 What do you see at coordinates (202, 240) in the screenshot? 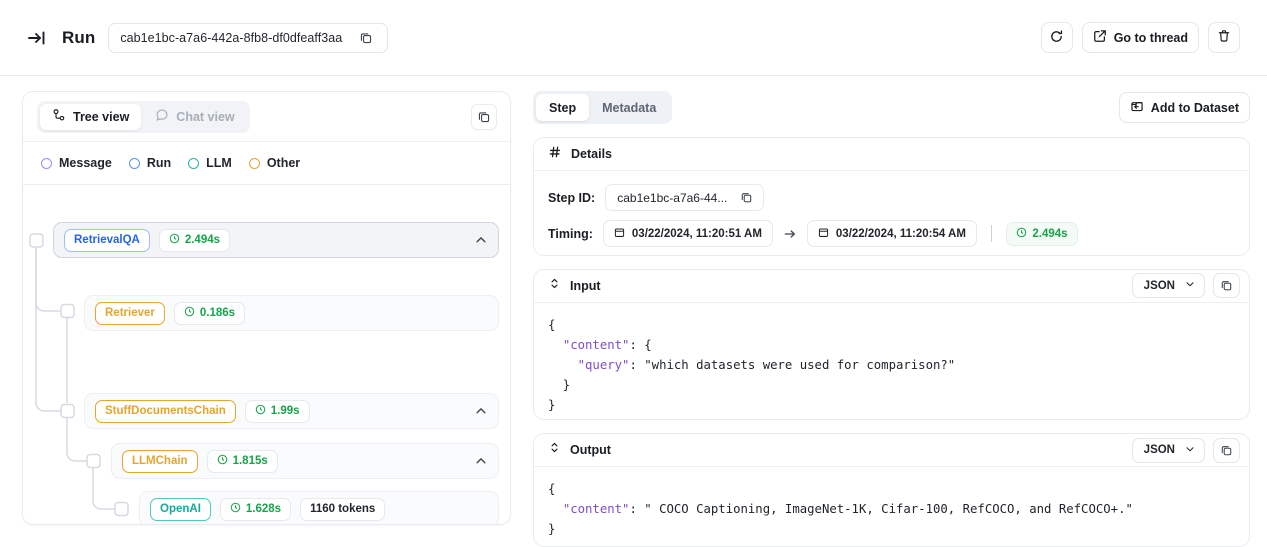
I see `tree-node-duration-label: 2.494s` at bounding box center [202, 240].